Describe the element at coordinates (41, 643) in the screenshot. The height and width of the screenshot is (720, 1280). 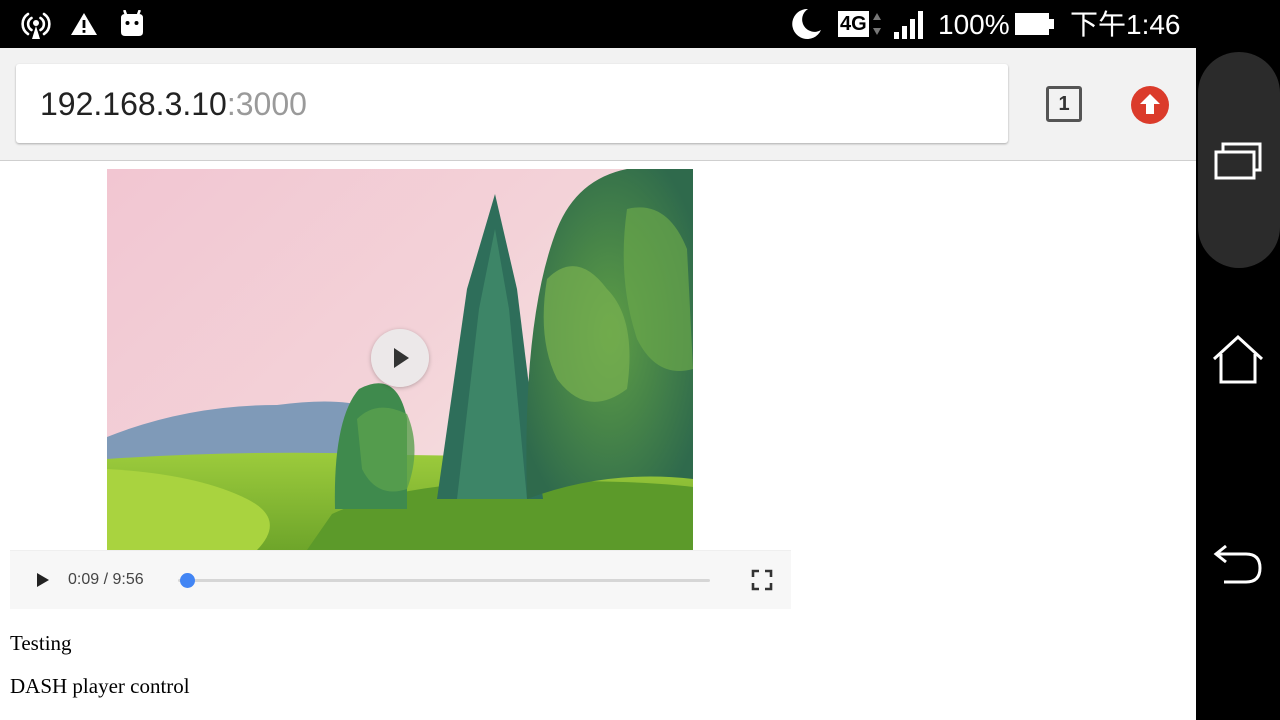
I see `testing-text: Testing` at that location.